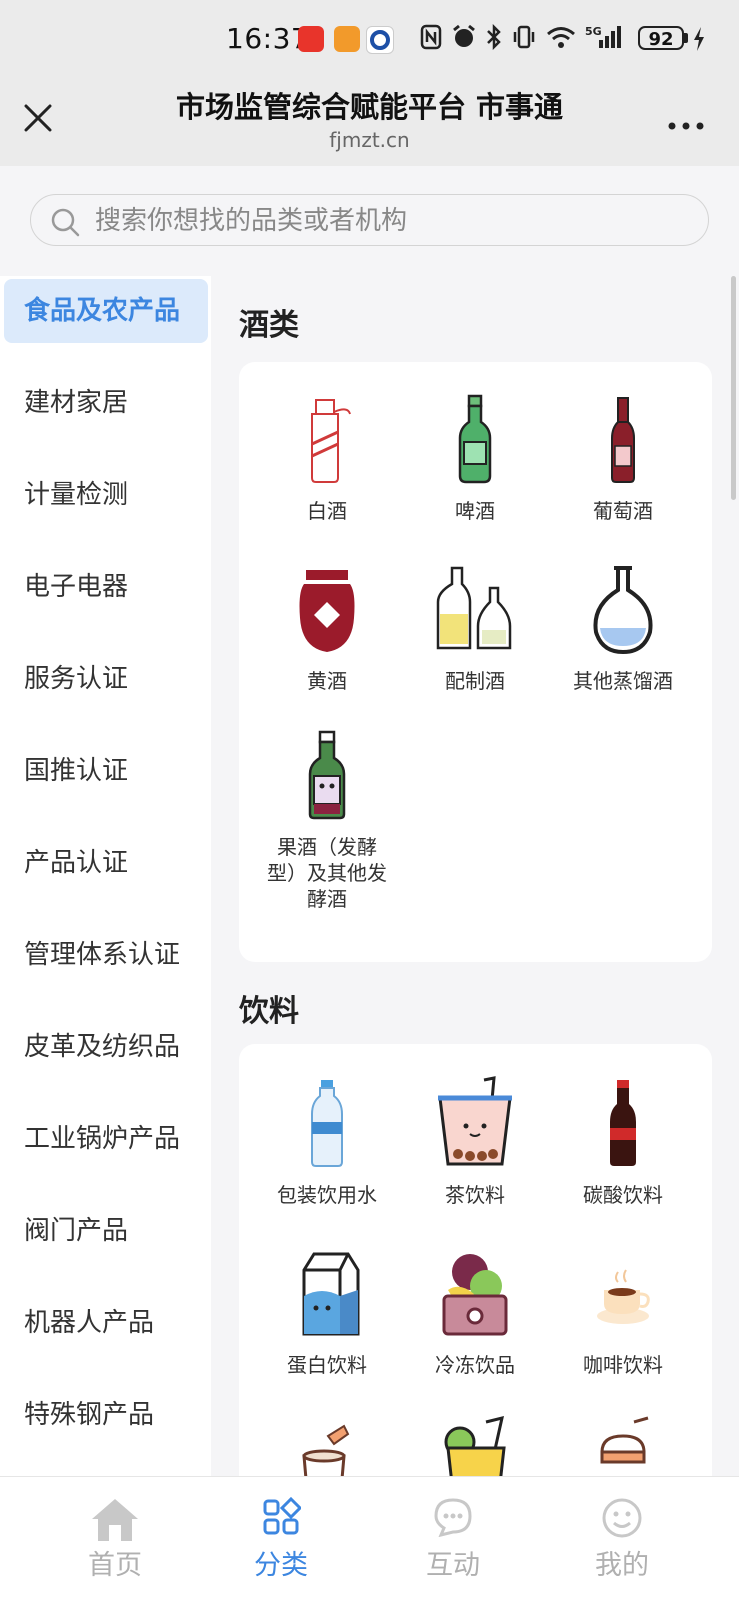 The image size is (739, 1601). Describe the element at coordinates (686, 38) in the screenshot. I see `battery-tip` at that location.